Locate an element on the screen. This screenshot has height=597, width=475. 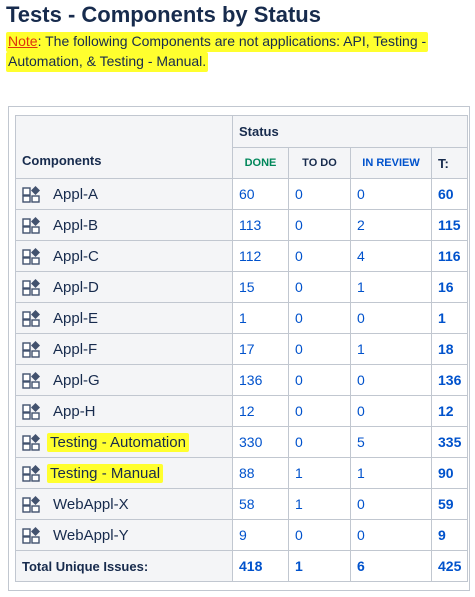
table-row: Appl-A 60 0 0 60 is located at coordinates (242, 194).